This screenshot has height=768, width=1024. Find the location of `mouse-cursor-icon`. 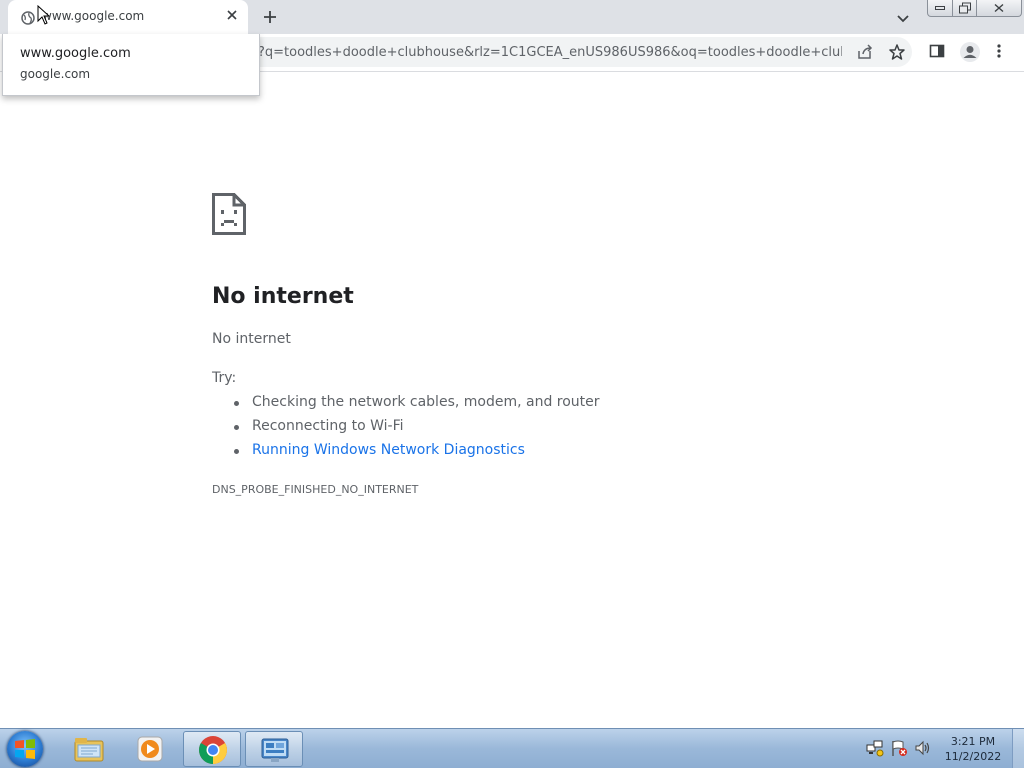

mouse-cursor-icon is located at coordinates (44, 16).